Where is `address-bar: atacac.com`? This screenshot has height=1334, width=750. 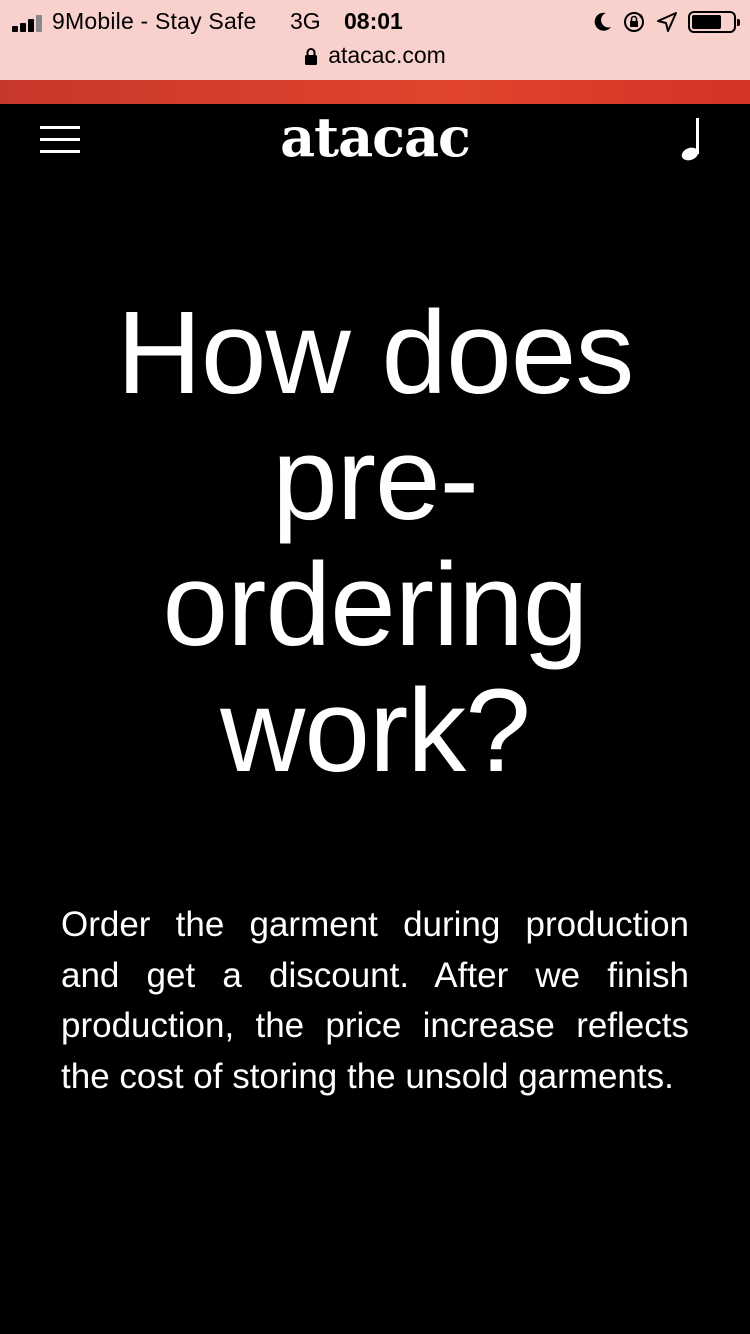 address-bar: atacac.com is located at coordinates (375, 55).